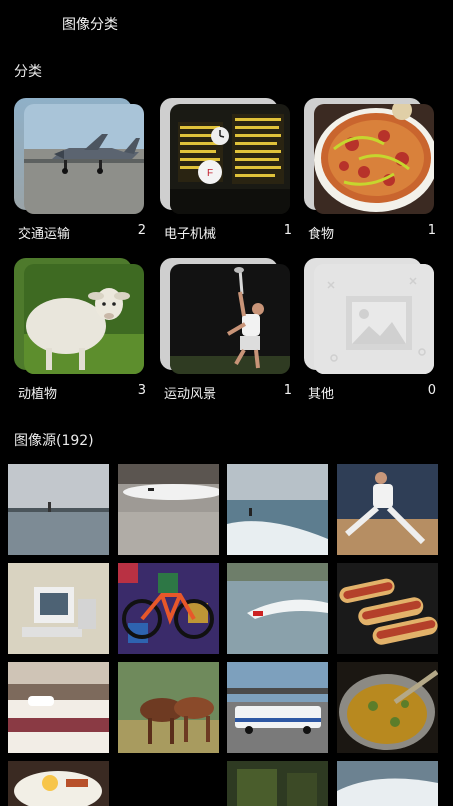 This screenshot has height=806, width=453. I want to click on category-card-food: 食物 1, so click(370, 173).